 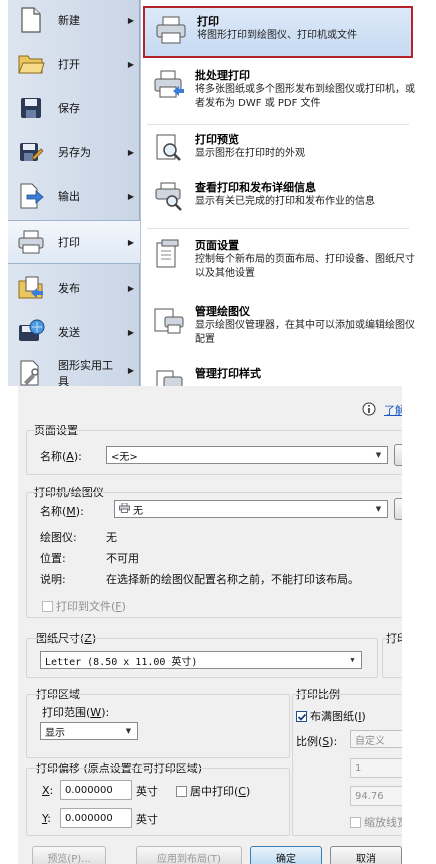 I want to click on menu-item-open: 打开 ▶, so click(x=74, y=64).